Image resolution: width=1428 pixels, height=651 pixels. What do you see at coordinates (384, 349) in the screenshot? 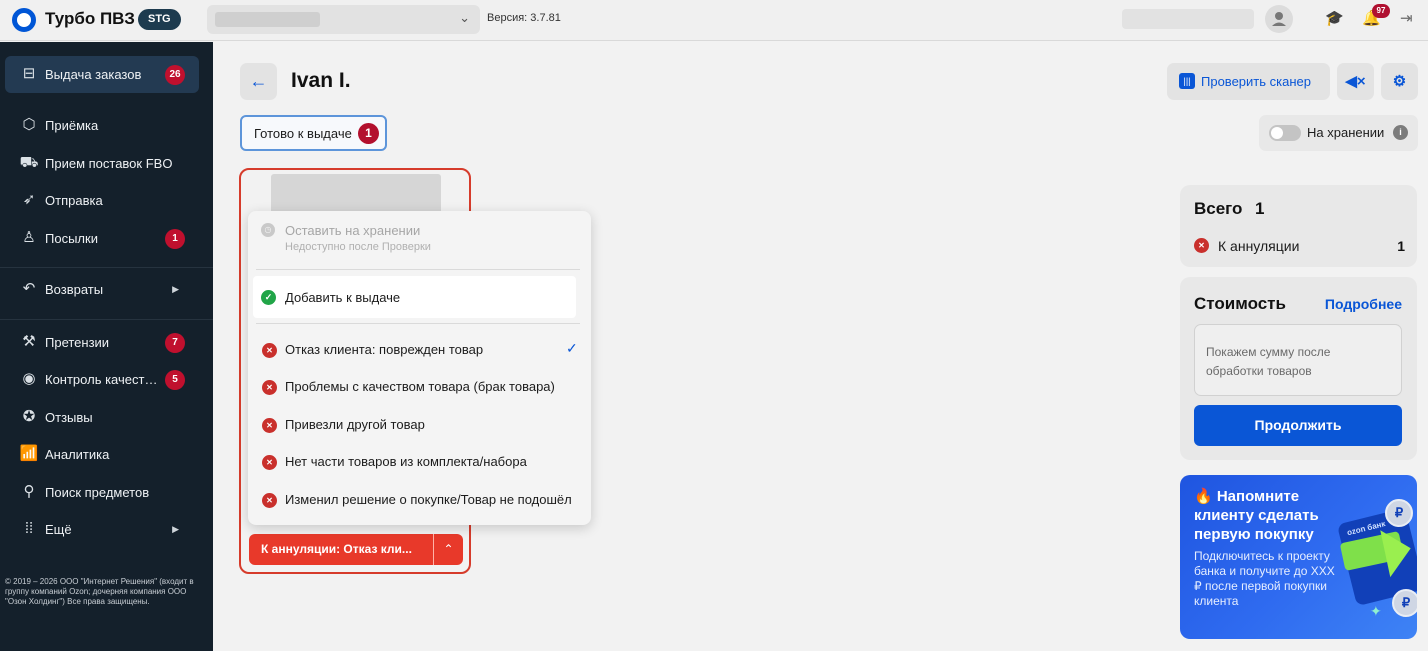
I see `menu-item-label: Отказ клиента: поврежден товар` at bounding box center [384, 349].